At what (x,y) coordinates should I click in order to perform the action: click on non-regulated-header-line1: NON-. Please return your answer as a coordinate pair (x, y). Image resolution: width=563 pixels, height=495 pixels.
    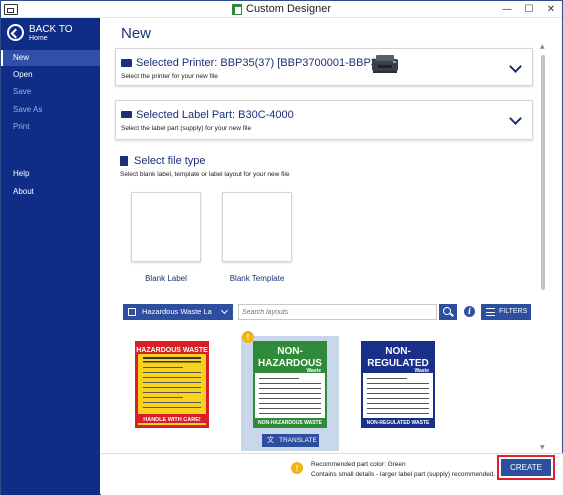
    Looking at the image, I should click on (398, 351).